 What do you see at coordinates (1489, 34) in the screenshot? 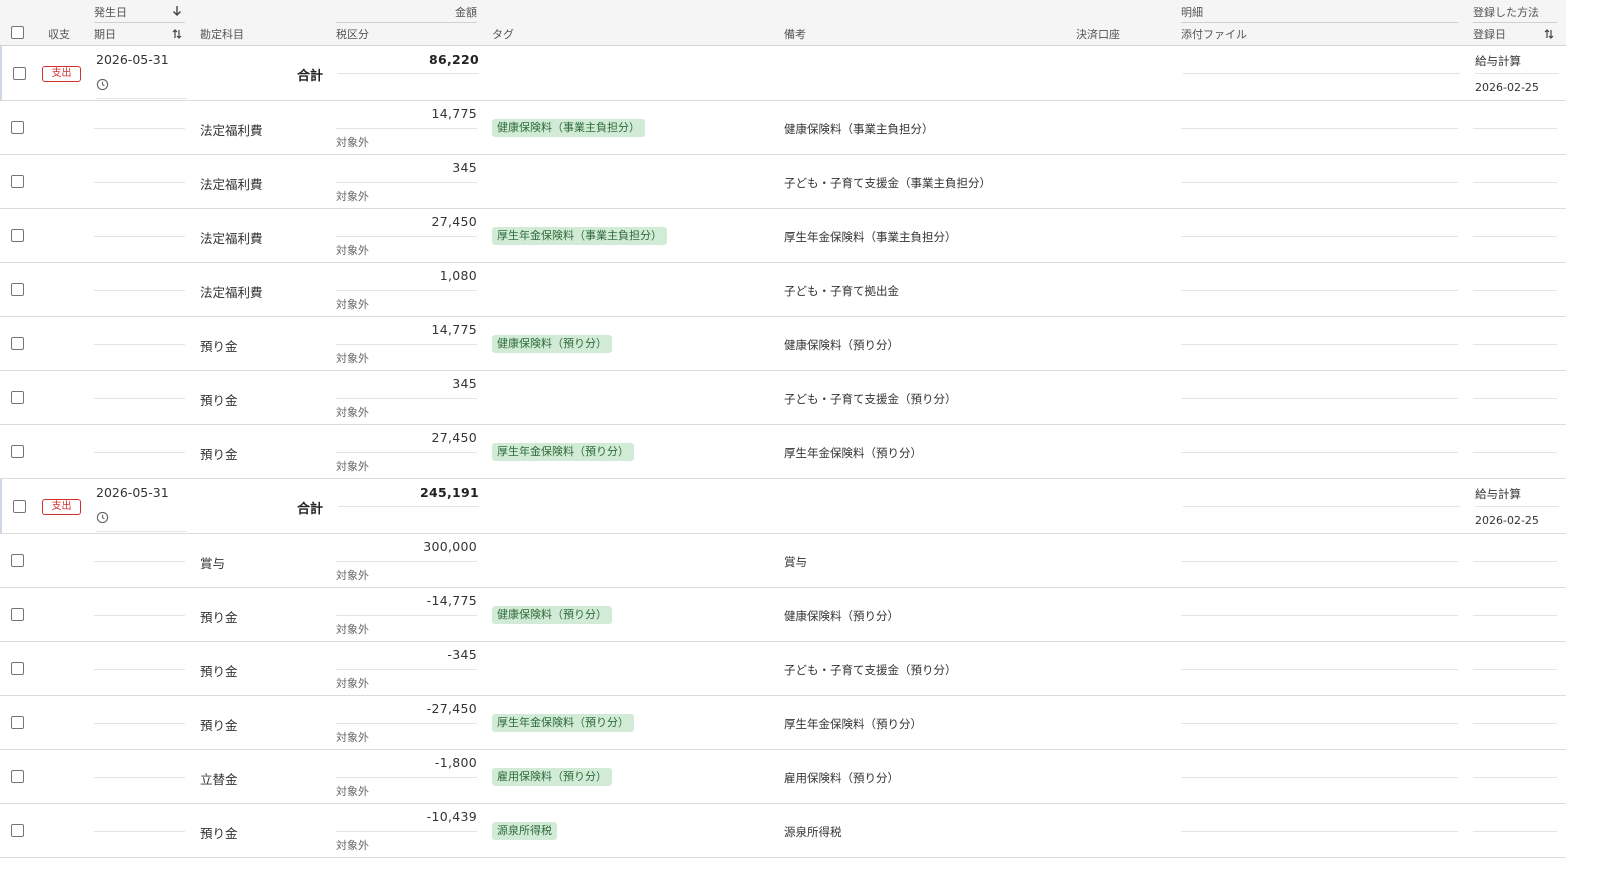
I see `header-registered-date: 登録日` at bounding box center [1489, 34].